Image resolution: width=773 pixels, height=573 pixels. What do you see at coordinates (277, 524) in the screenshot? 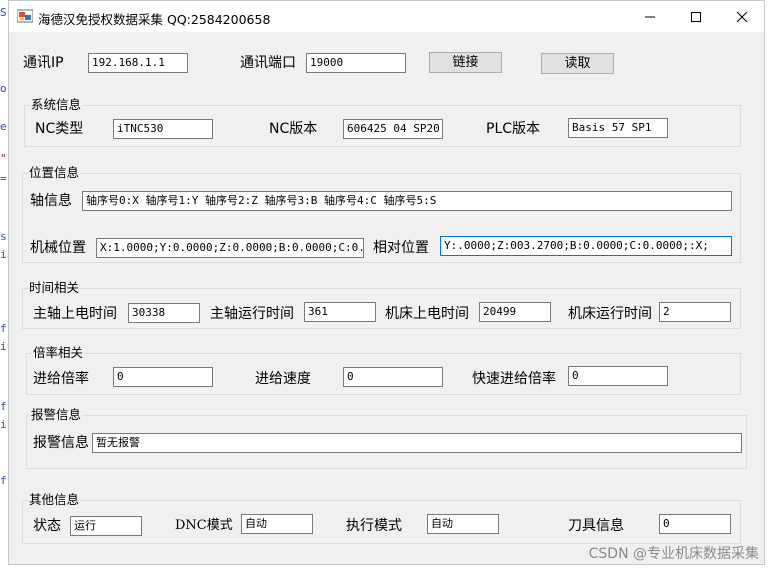
I see `dnc-mode-field: 自动` at bounding box center [277, 524].